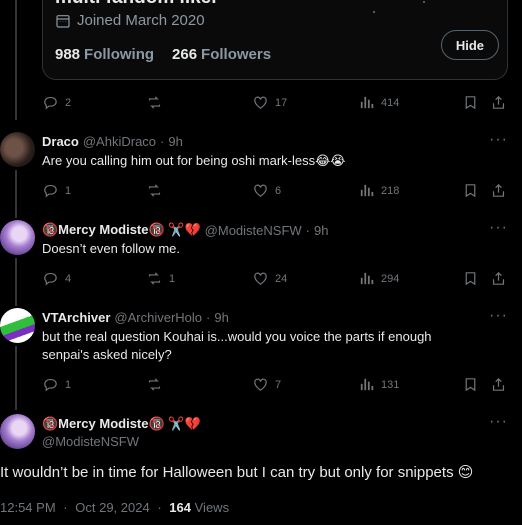 The width and height of the screenshot is (522, 525). Describe the element at coordinates (378, 190) in the screenshot. I see `views-button: 218` at that location.